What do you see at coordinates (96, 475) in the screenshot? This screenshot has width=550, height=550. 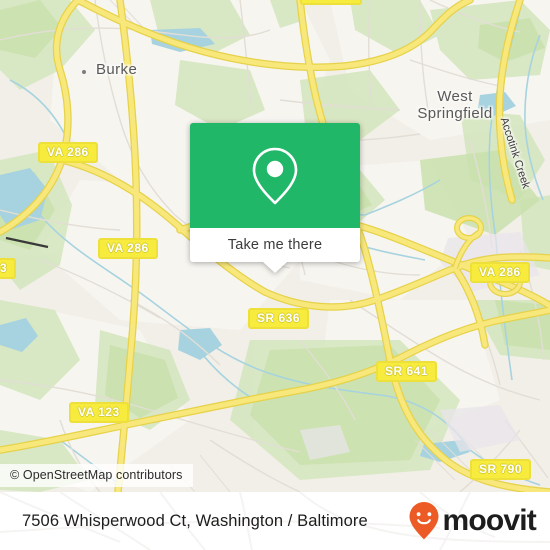 I see `osm-attribution: © OpenStreetMap contributors` at bounding box center [96, 475].